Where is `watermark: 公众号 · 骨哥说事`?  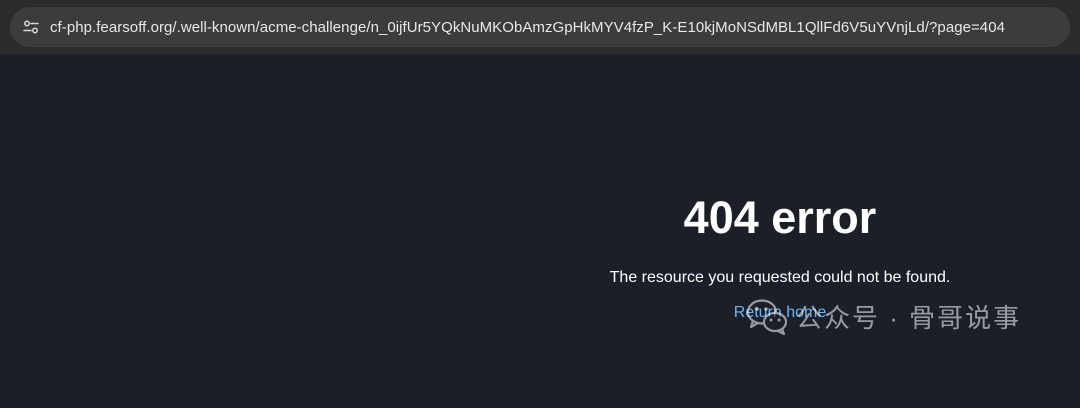 watermark: 公众号 · 骨哥说事 is located at coordinates (882, 316).